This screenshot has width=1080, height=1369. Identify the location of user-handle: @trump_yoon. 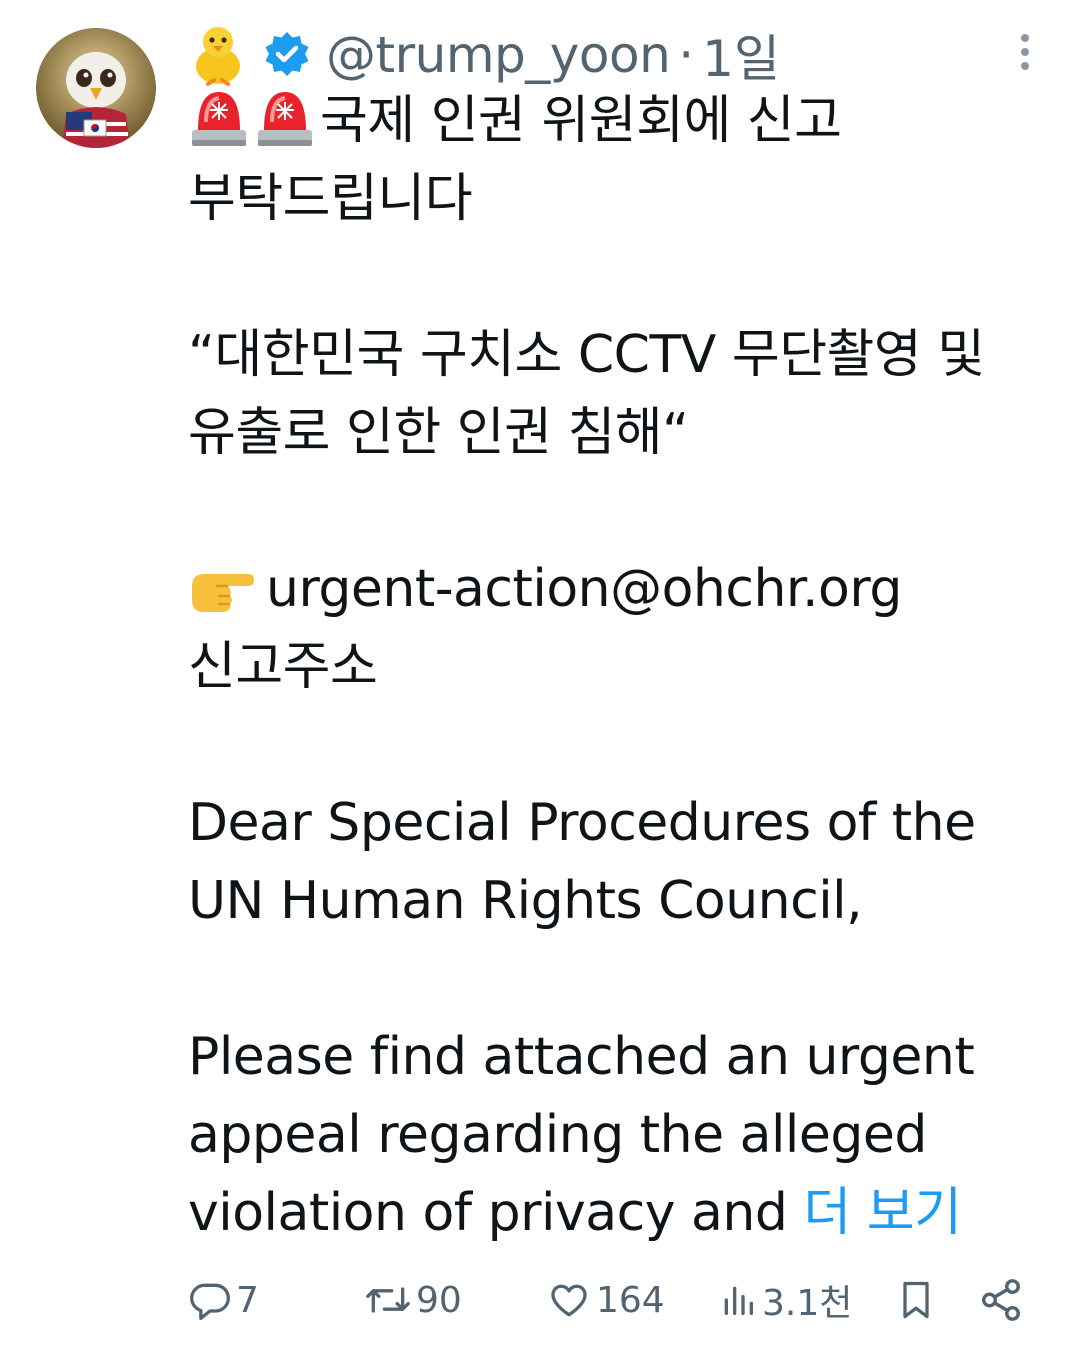
(498, 55).